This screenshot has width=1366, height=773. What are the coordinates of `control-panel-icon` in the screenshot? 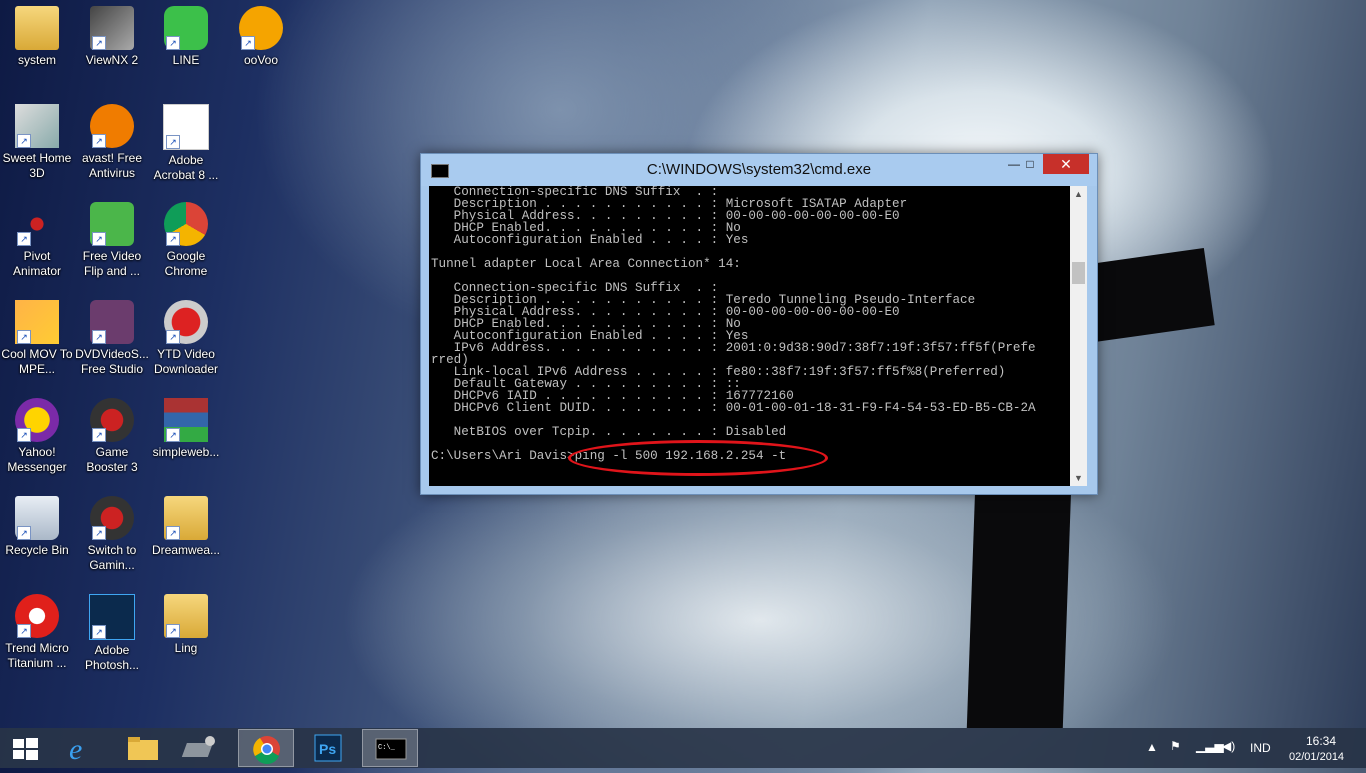 It's located at (198, 746).